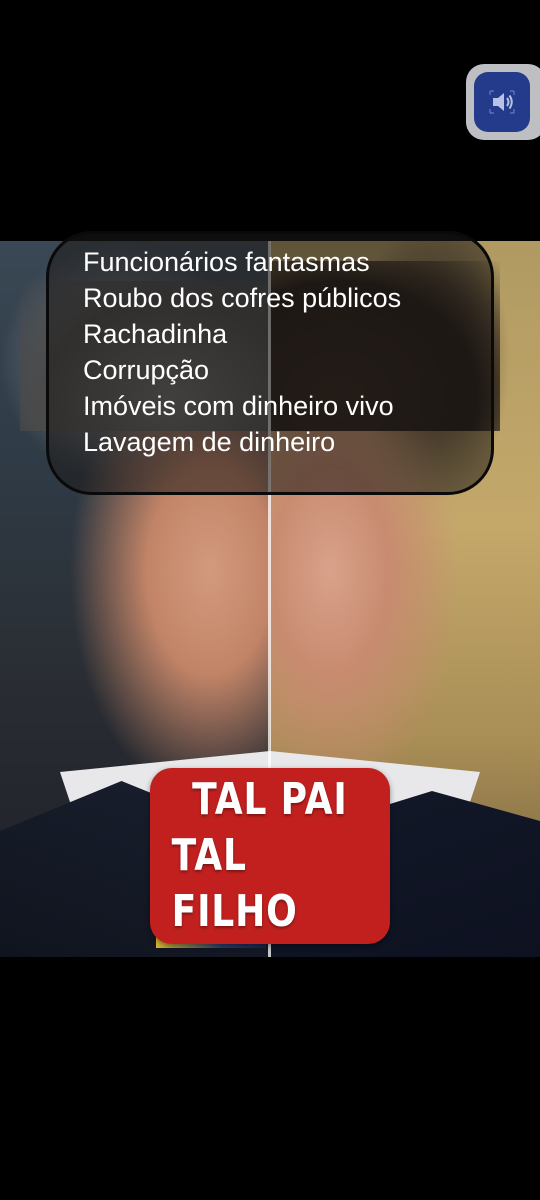  I want to click on badge-line-2: TAL FILHO, so click(234, 883).